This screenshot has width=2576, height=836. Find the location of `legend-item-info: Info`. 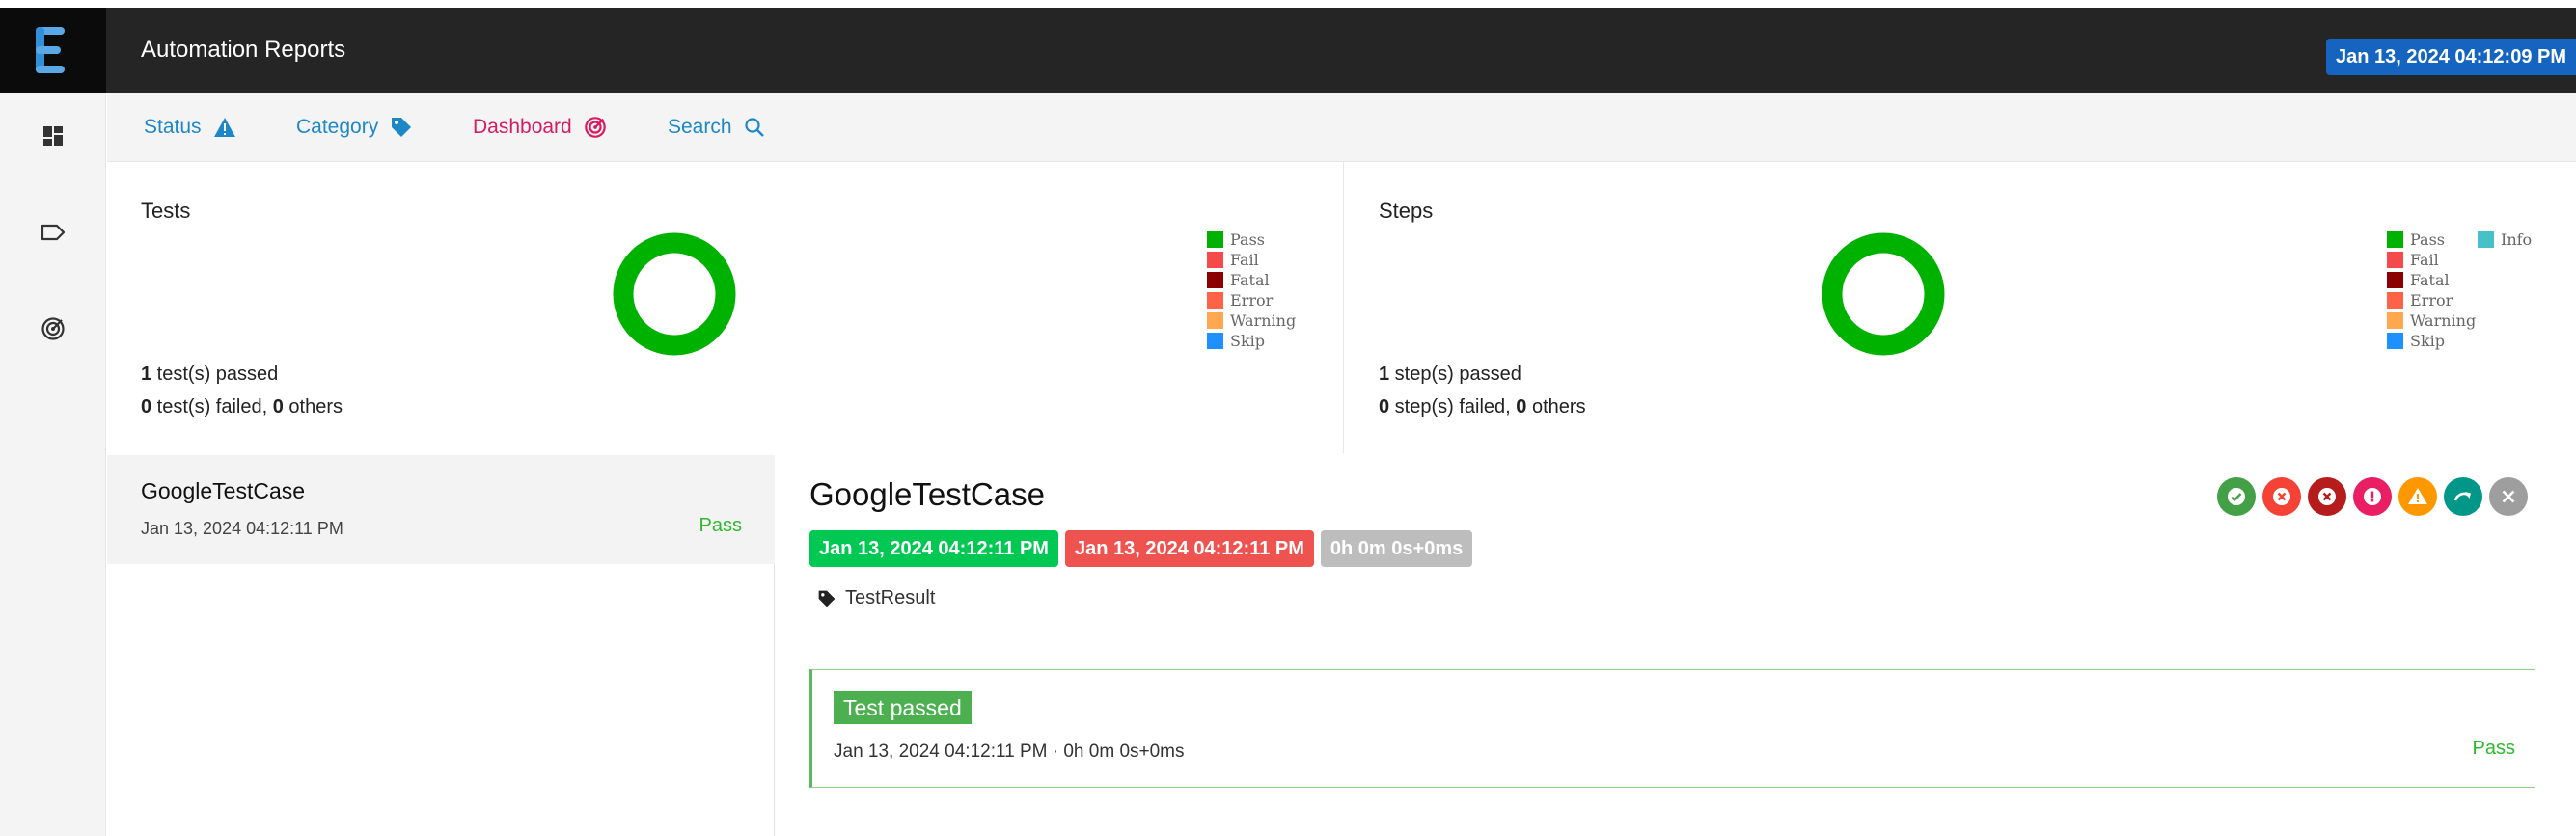

legend-item-info: Info is located at coordinates (2505, 239).